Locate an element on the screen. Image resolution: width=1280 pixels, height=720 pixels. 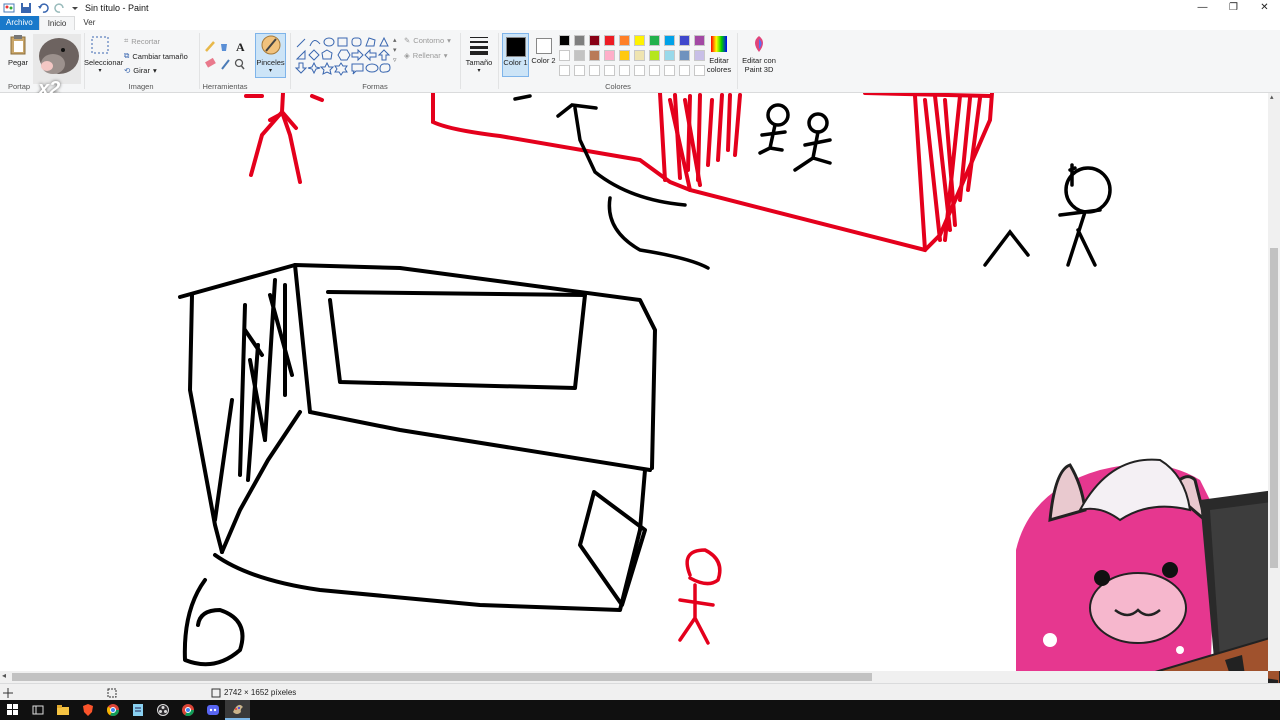
vertical-scrollbar: ▴ is located at coordinates (1274, 382).